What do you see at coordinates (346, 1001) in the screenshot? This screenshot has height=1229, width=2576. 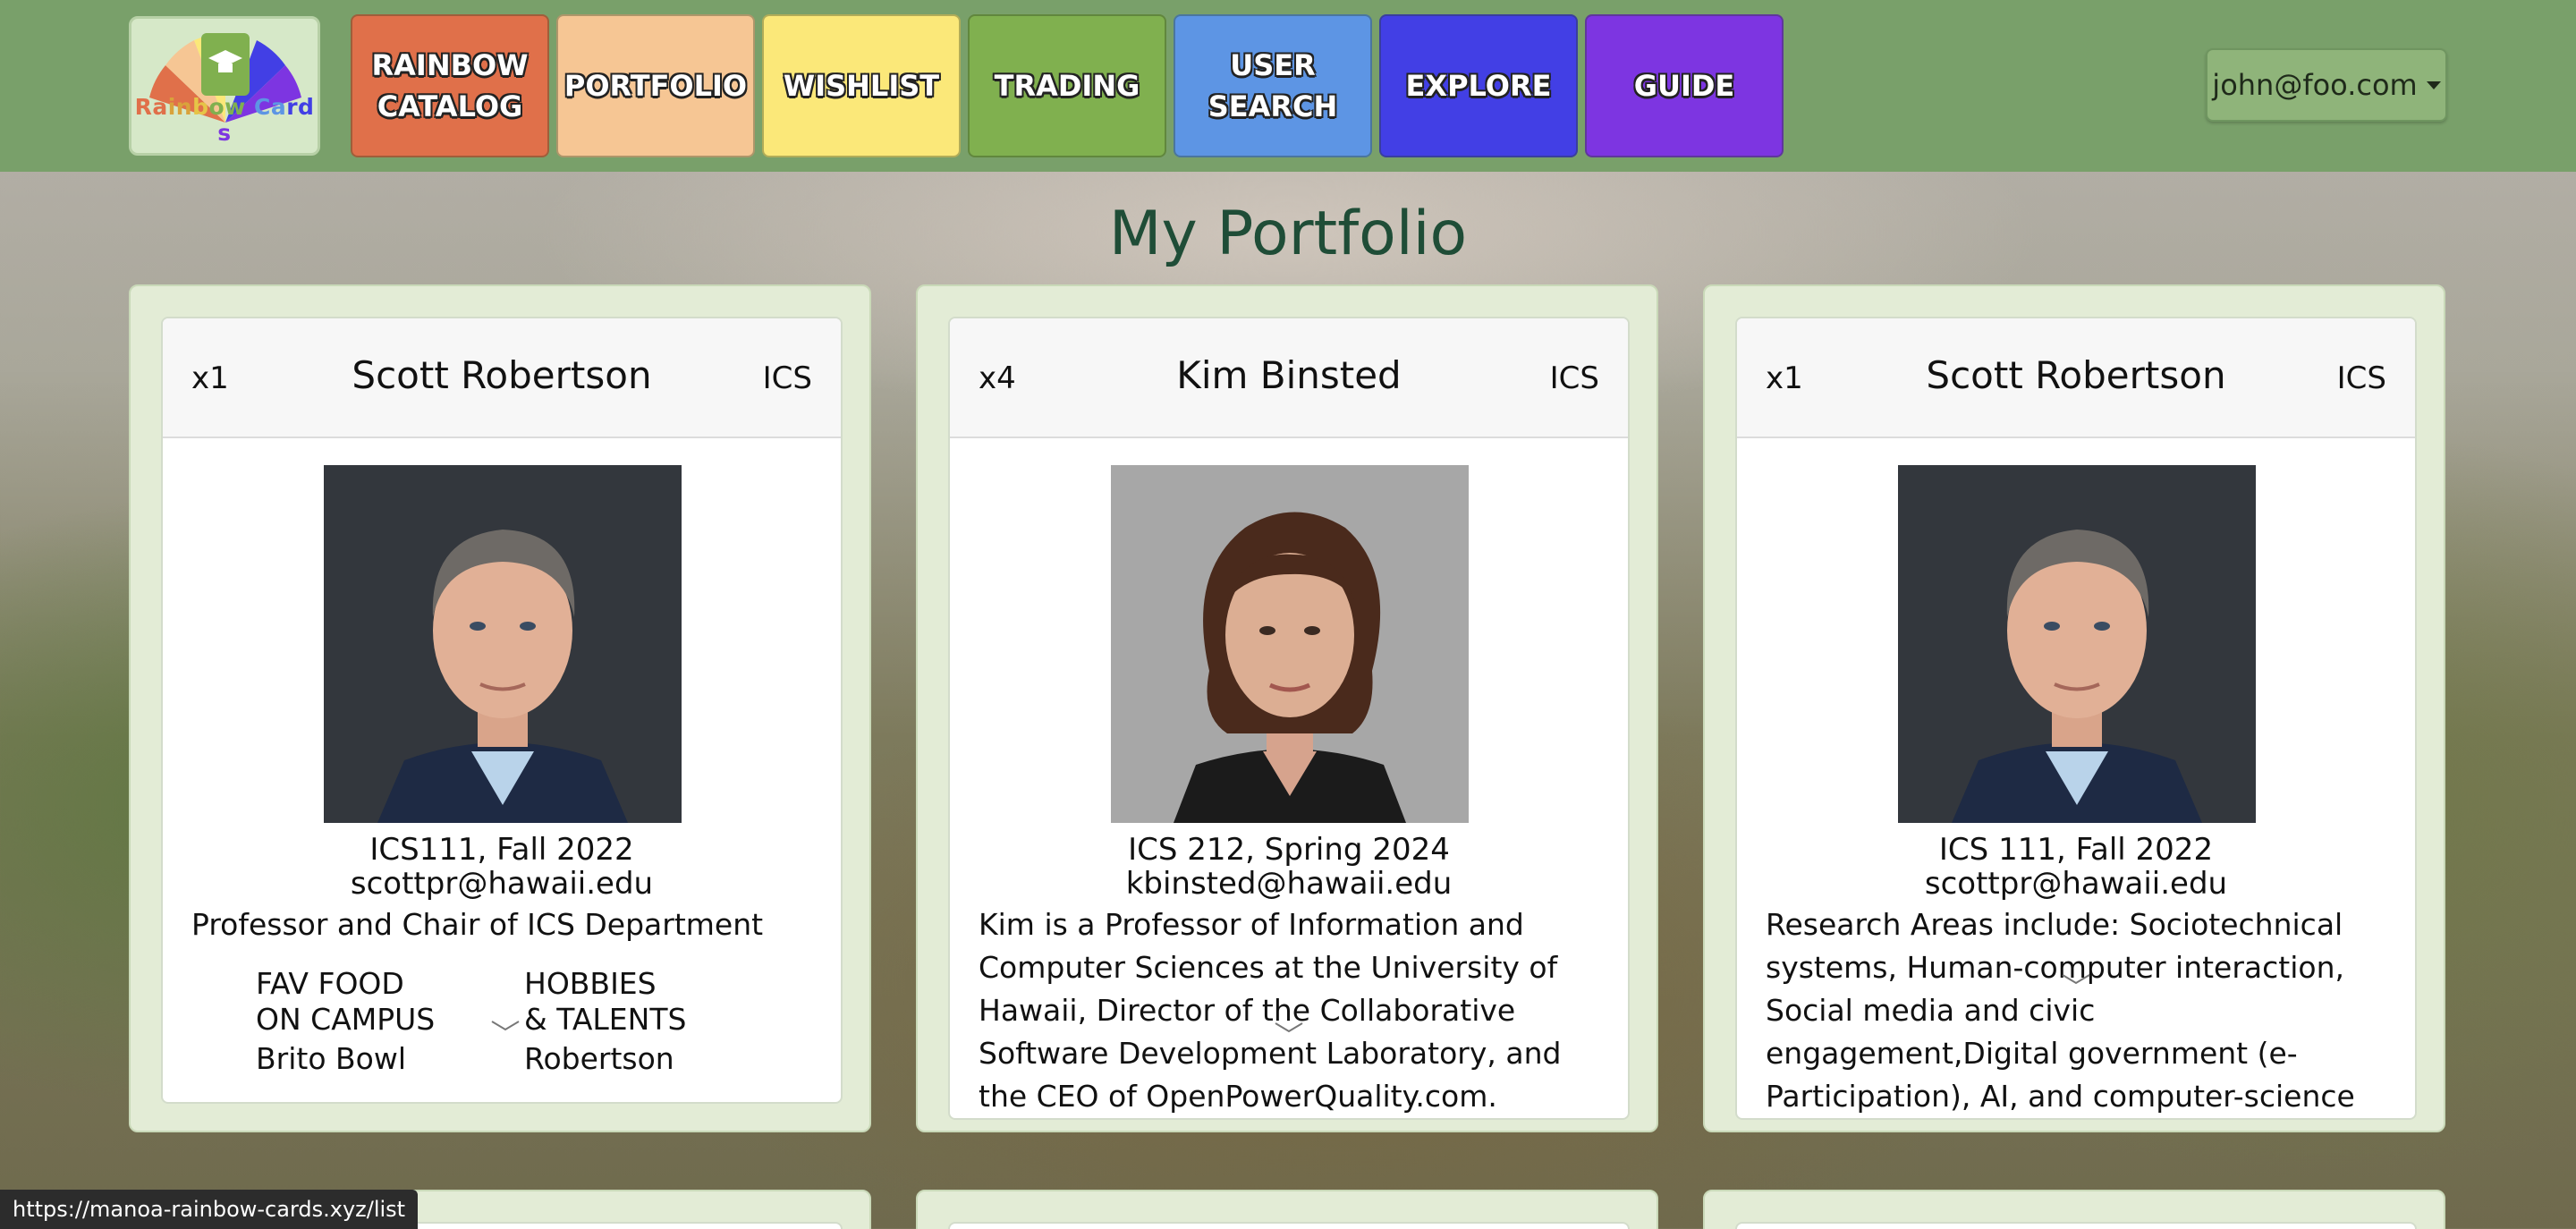 I see `fav-food-label: FAV FOOD ON CAMPUS` at bounding box center [346, 1001].